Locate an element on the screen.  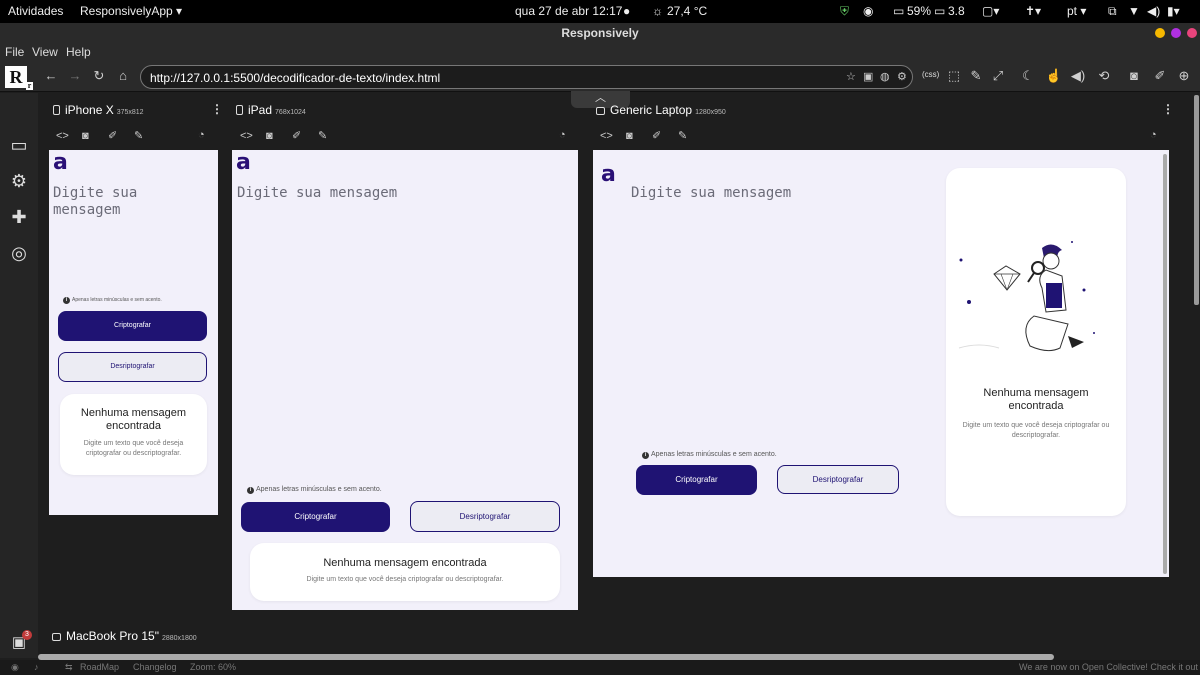
back-icon: ← is located at coordinates (51, 75).